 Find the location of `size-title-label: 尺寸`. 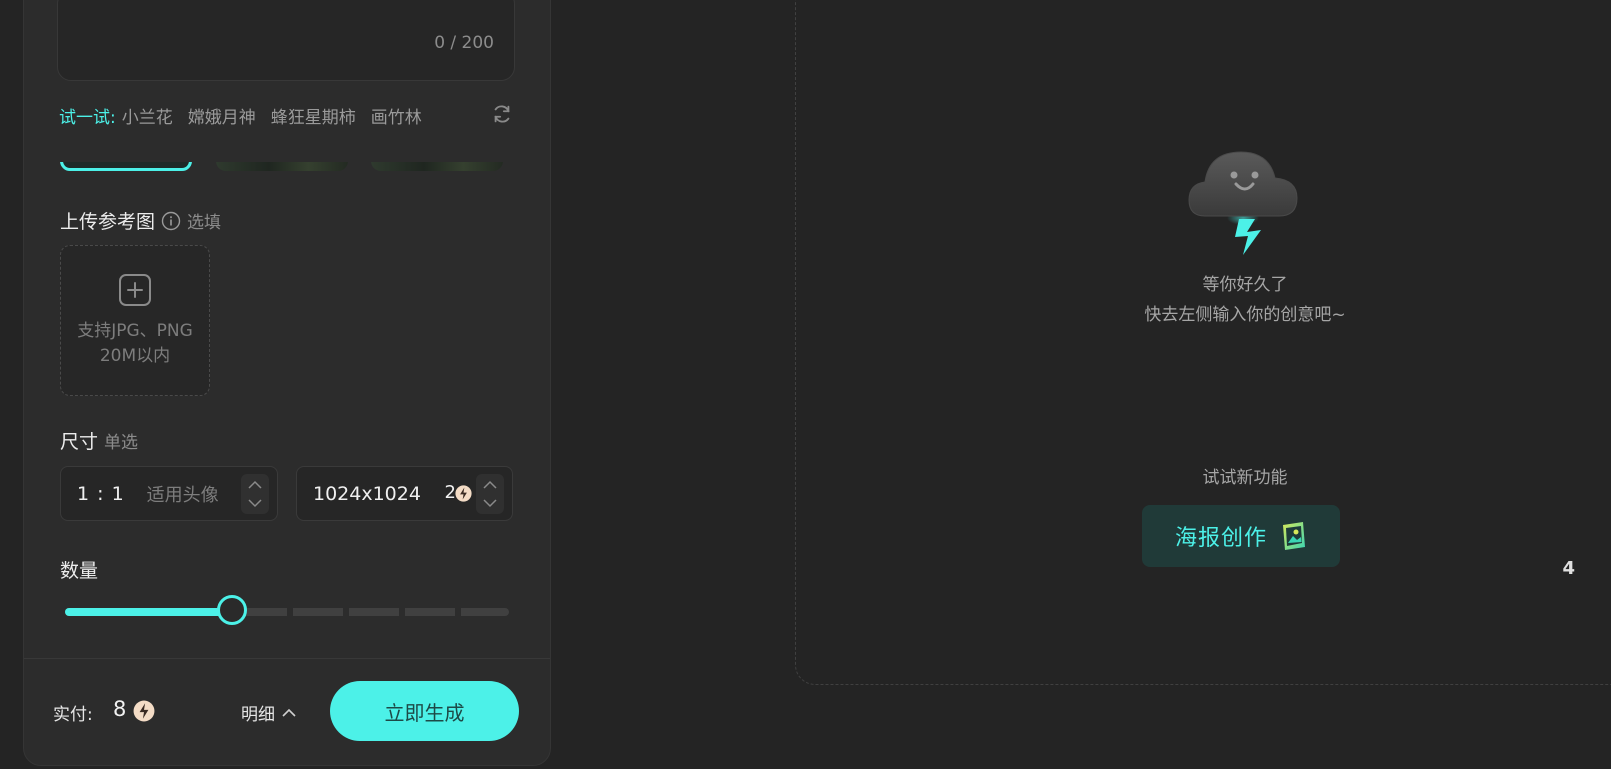

size-title-label: 尺寸 is located at coordinates (79, 442).